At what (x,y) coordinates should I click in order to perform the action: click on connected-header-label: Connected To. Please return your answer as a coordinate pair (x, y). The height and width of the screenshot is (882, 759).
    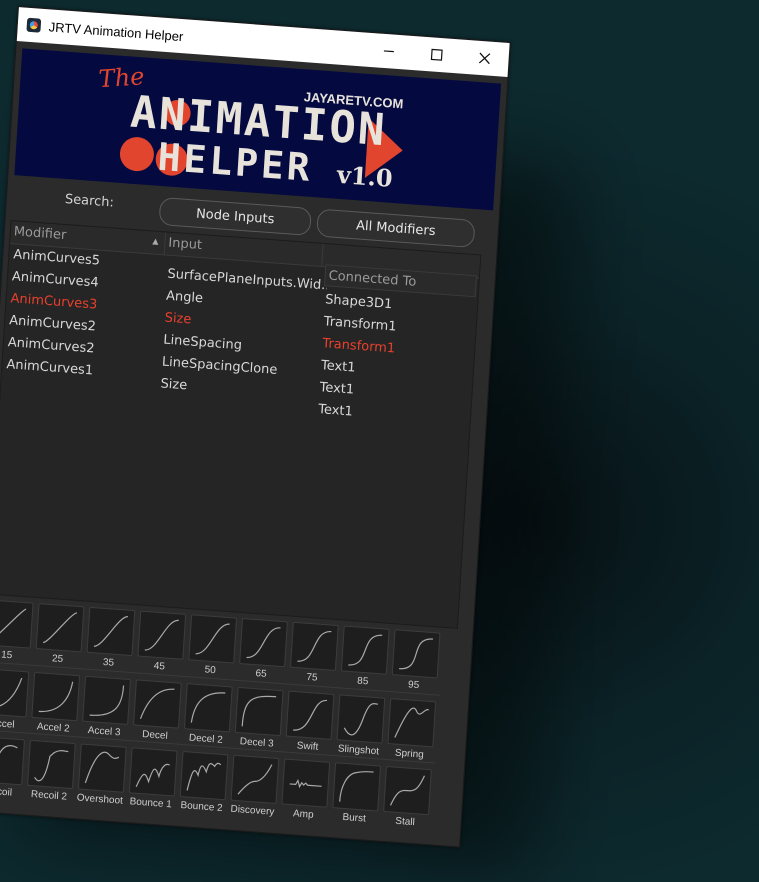
    Looking at the image, I should click on (372, 279).